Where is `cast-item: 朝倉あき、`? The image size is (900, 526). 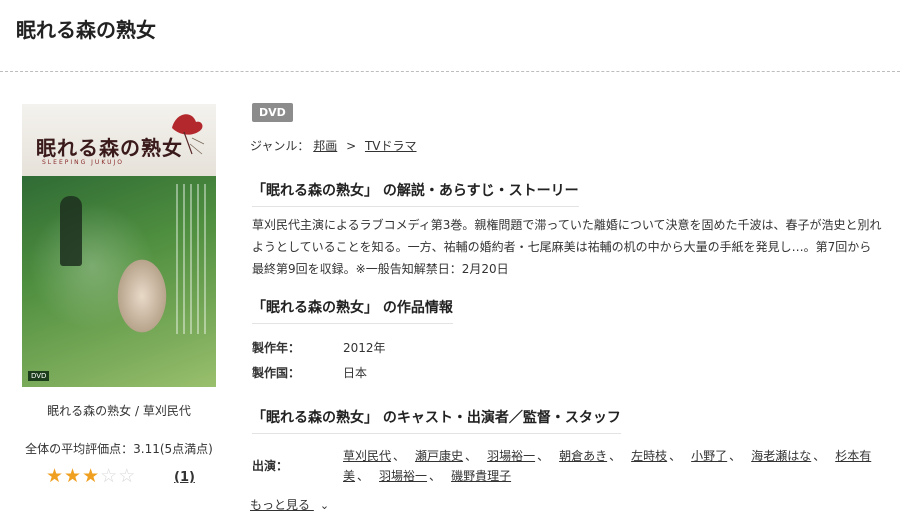 cast-item: 朝倉あき、 is located at coordinates (595, 456).